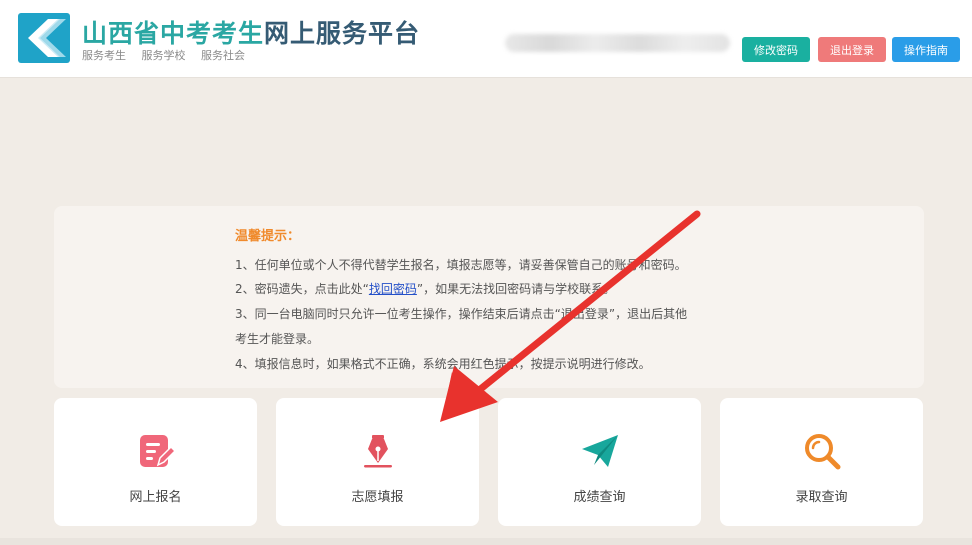  I want to click on notice-line-3-cont: 考生才能登录。, so click(277, 339).